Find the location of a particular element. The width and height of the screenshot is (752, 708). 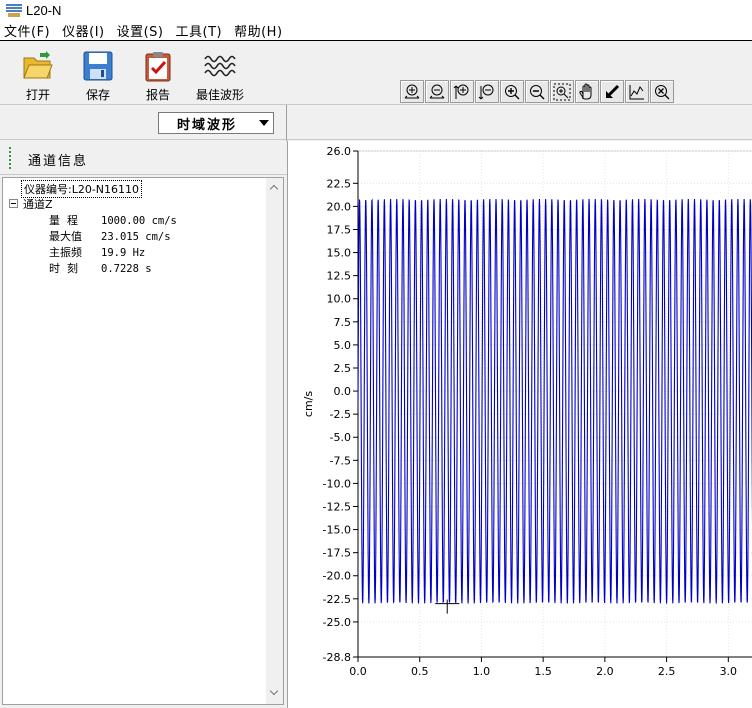

pan-button is located at coordinates (587, 91).